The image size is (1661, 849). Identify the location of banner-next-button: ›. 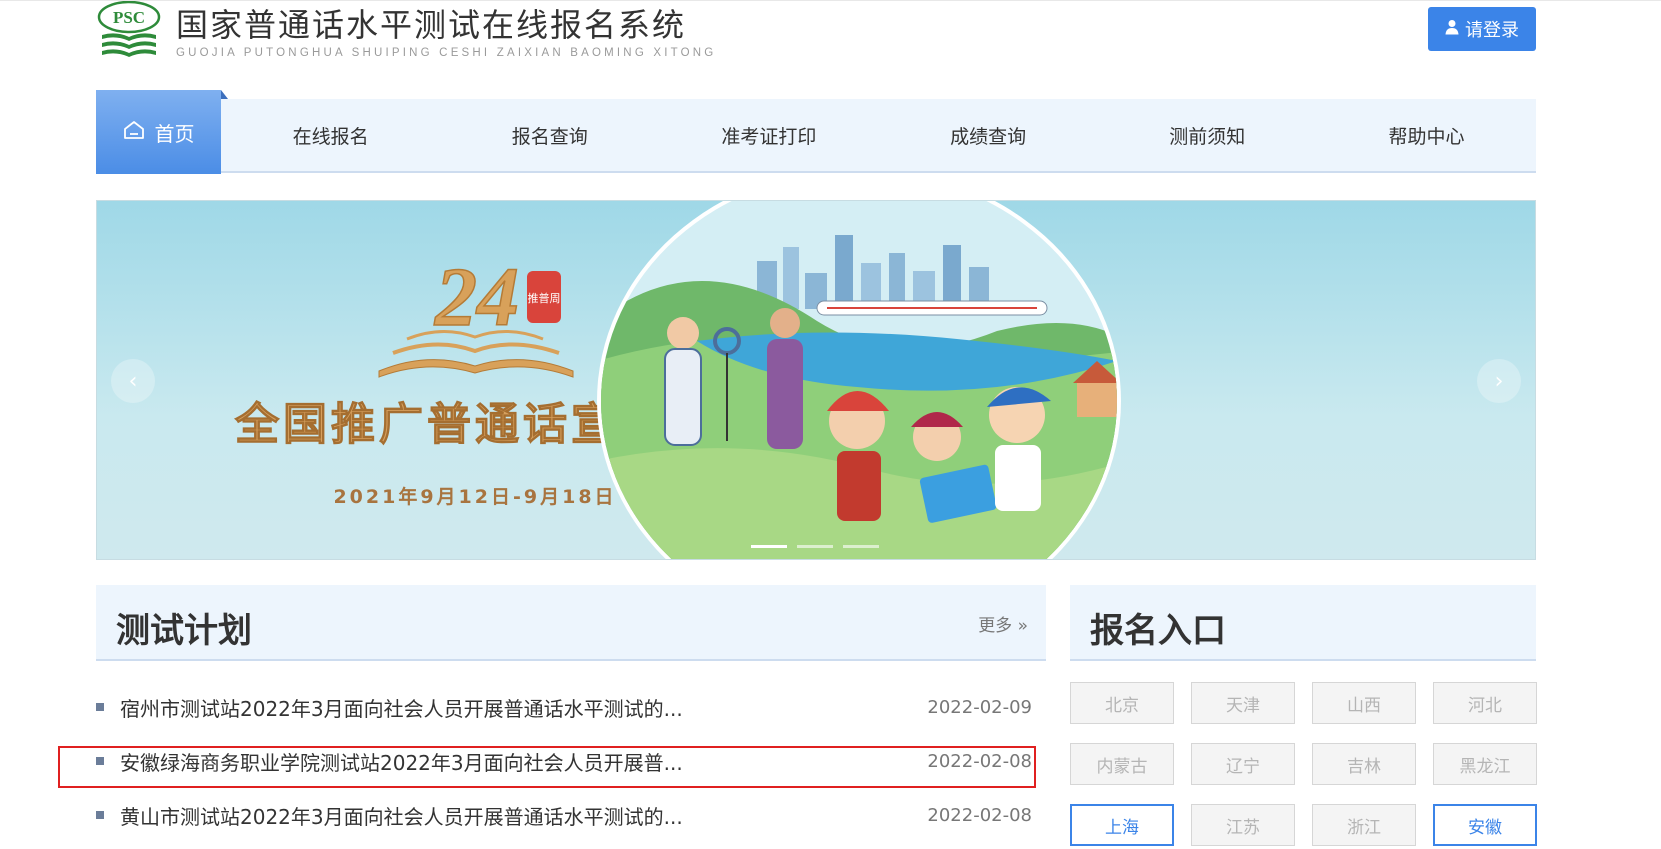
(1499, 381).